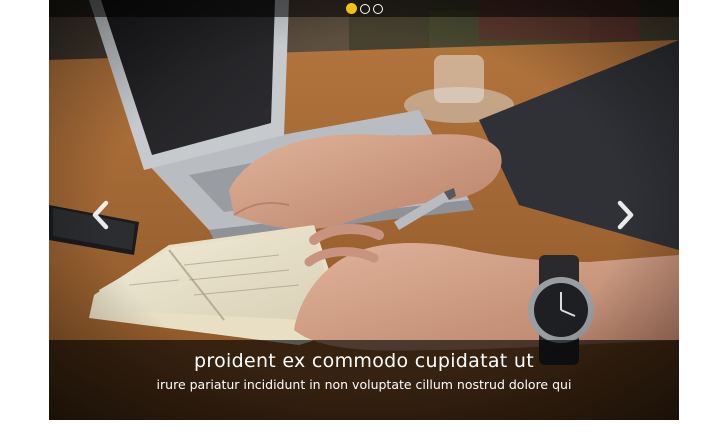  I want to click on chevron-left-icon, so click(100, 215).